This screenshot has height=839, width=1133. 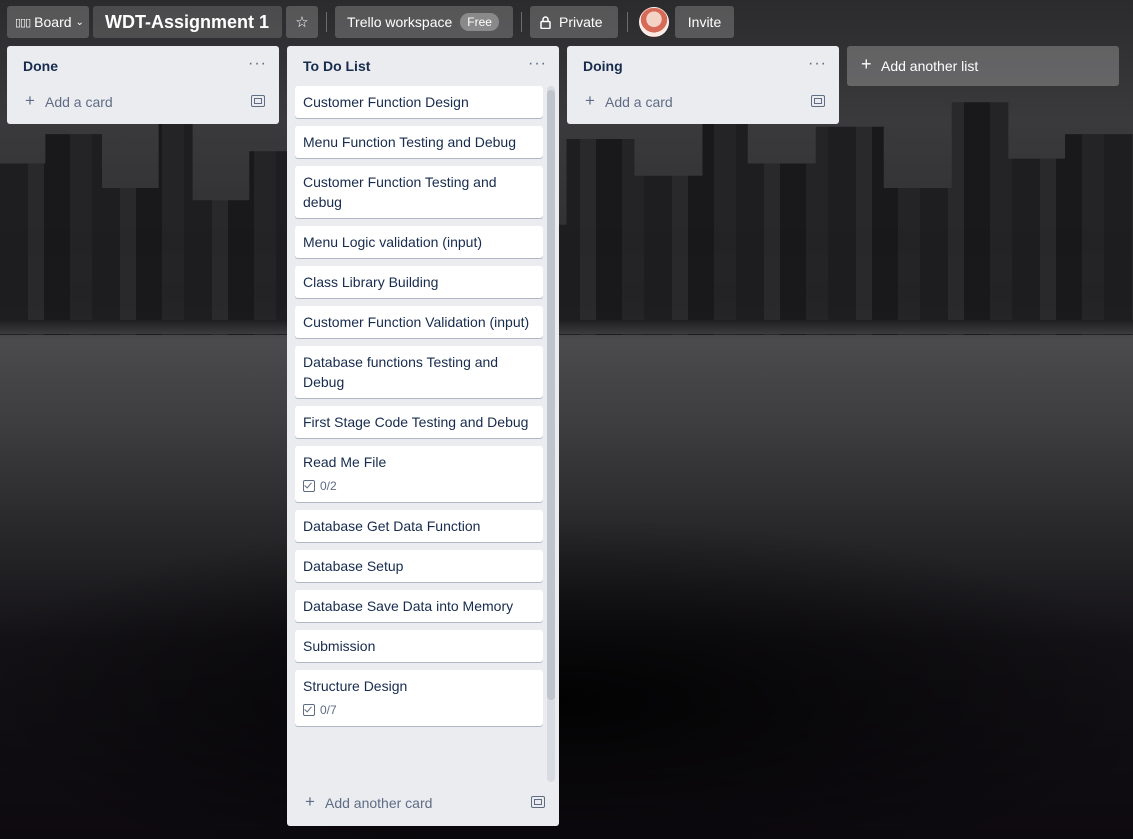 I want to click on add-card-label: Add another card, so click(x=379, y=803).